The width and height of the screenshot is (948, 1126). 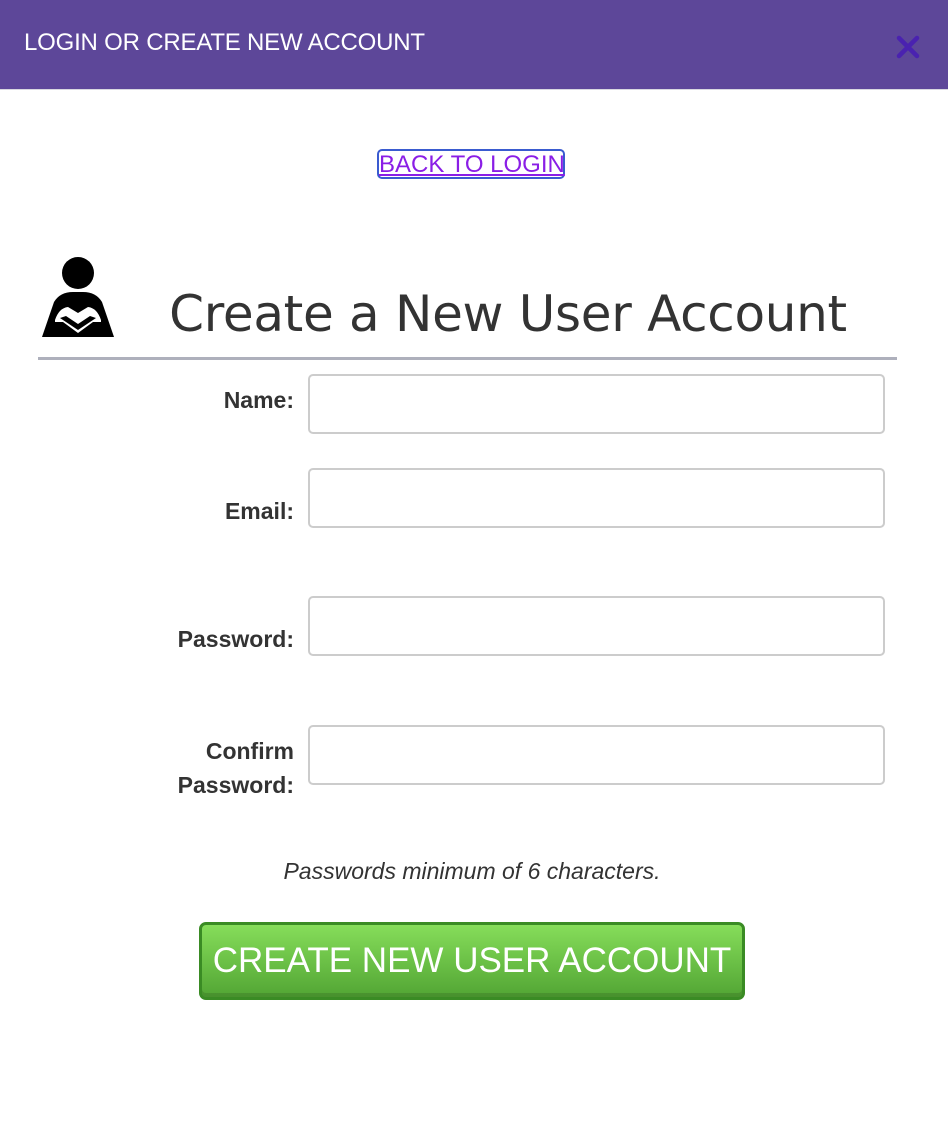 What do you see at coordinates (467, 358) in the screenshot?
I see `title-divider` at bounding box center [467, 358].